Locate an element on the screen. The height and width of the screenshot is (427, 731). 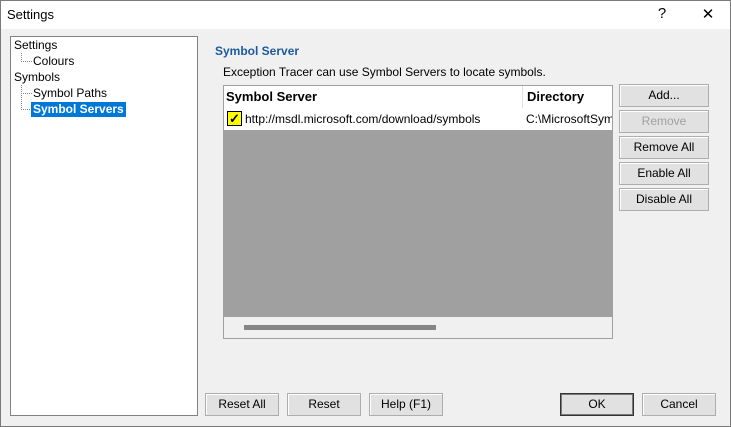
remove-button: Remove is located at coordinates (664, 121).